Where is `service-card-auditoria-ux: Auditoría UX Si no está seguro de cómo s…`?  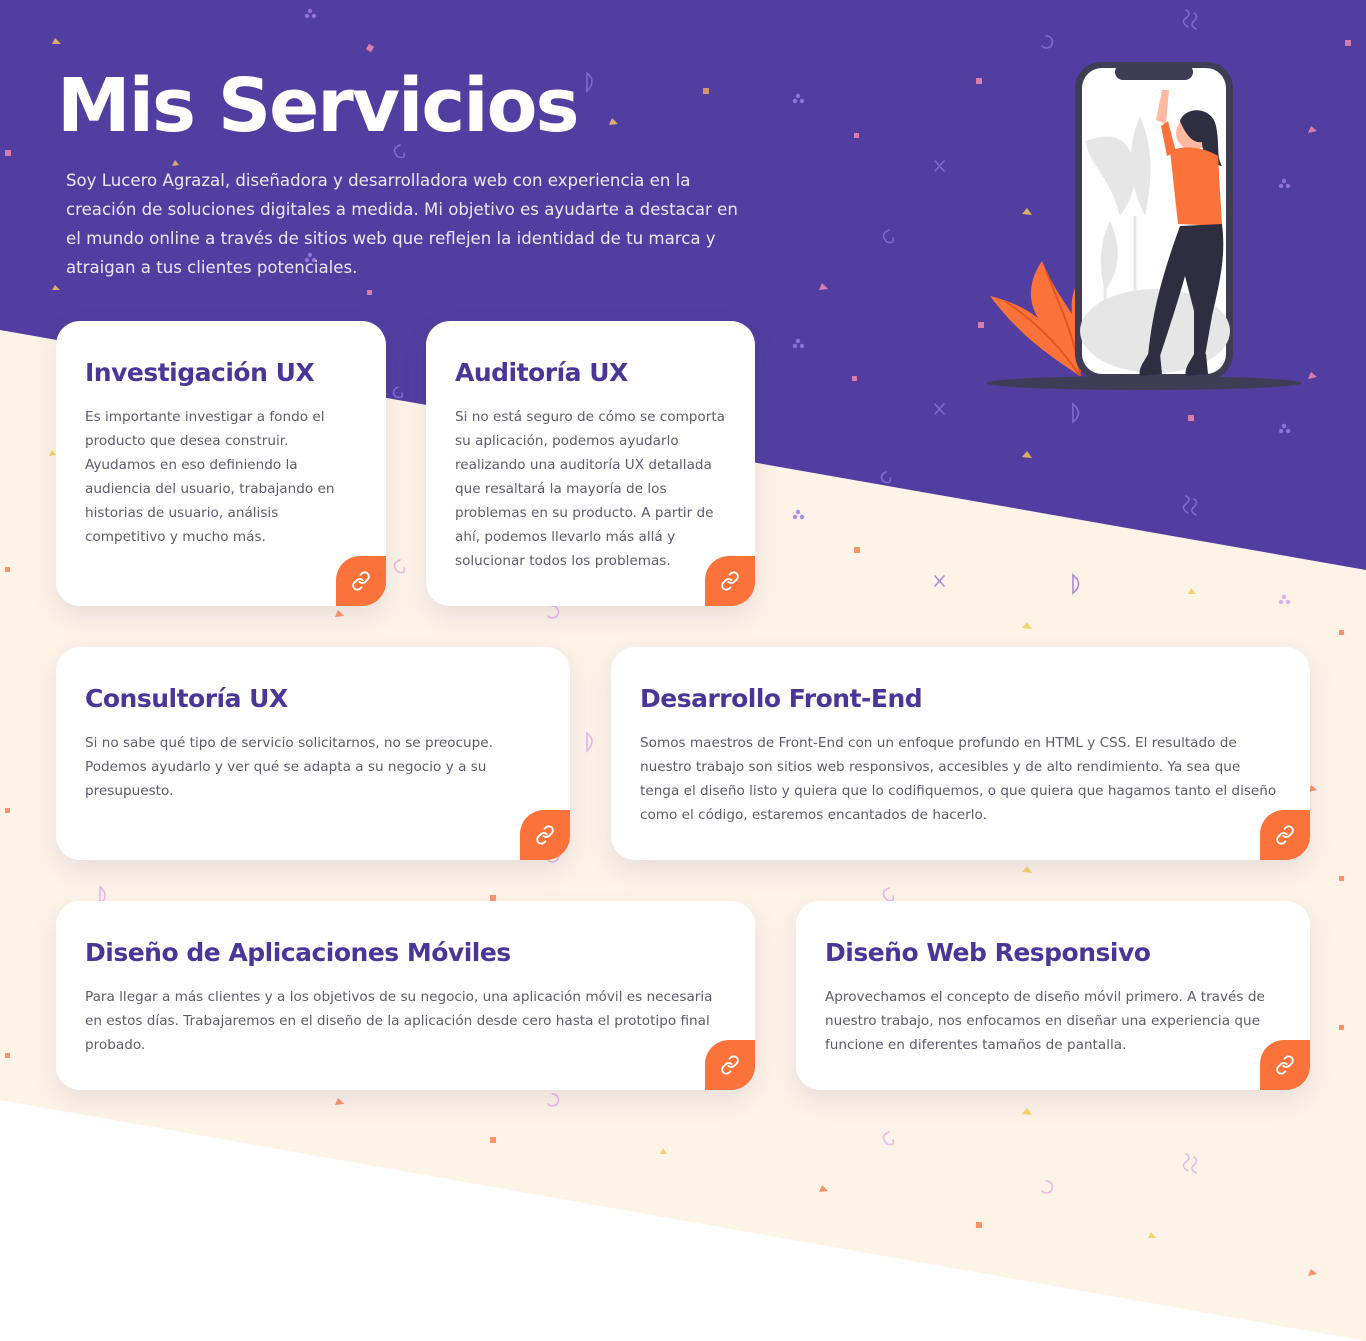
service-card-auditoria-ux: Auditoría UX Si no está seguro de cómo s… is located at coordinates (590, 463).